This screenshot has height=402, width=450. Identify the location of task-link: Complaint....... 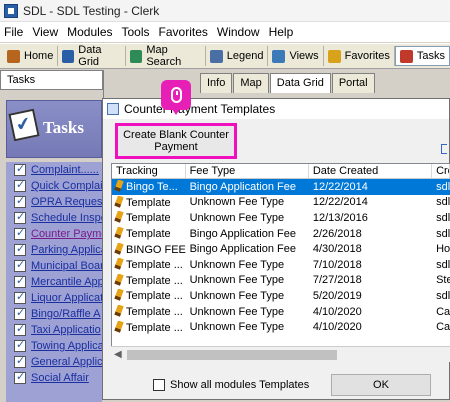
(65, 170).